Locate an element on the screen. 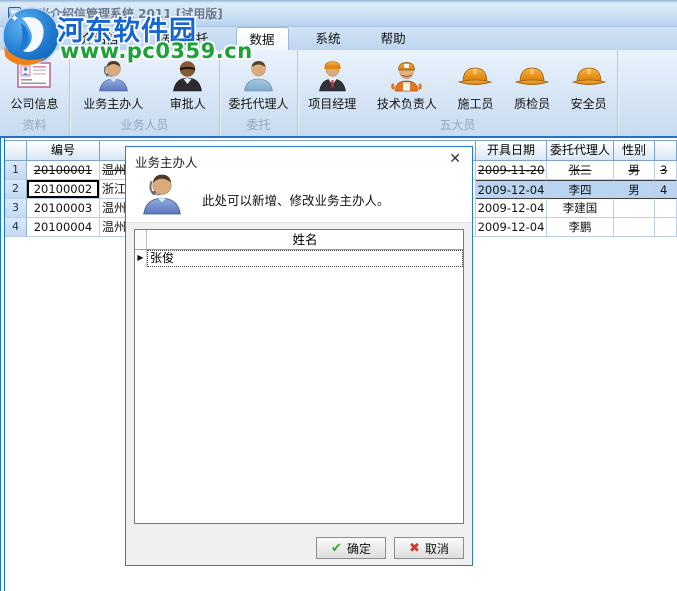 Image resolution: width=677 pixels, height=591 pixels. entrusted-agent-label: 委托代理人 is located at coordinates (258, 104).